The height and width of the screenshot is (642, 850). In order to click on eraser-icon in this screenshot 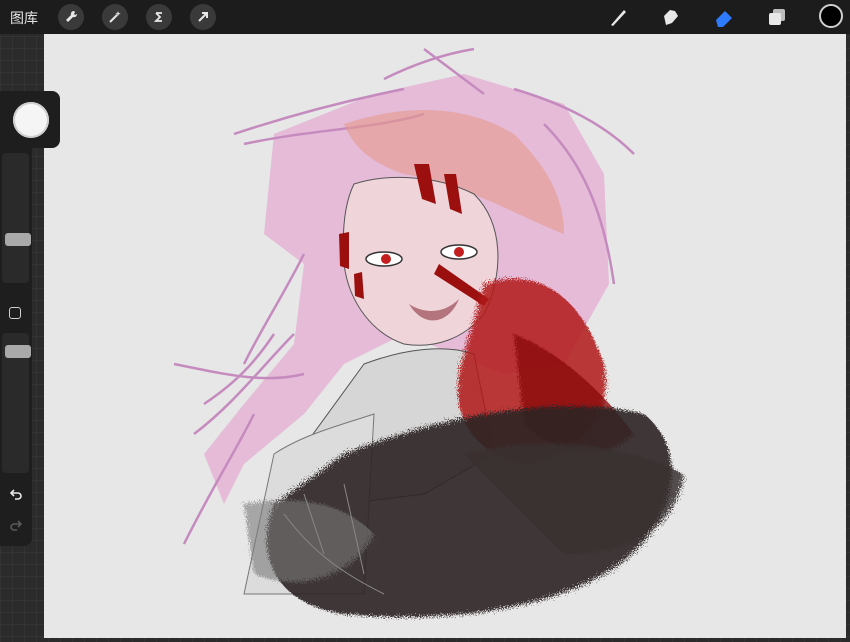, I will do `click(724, 17)`.